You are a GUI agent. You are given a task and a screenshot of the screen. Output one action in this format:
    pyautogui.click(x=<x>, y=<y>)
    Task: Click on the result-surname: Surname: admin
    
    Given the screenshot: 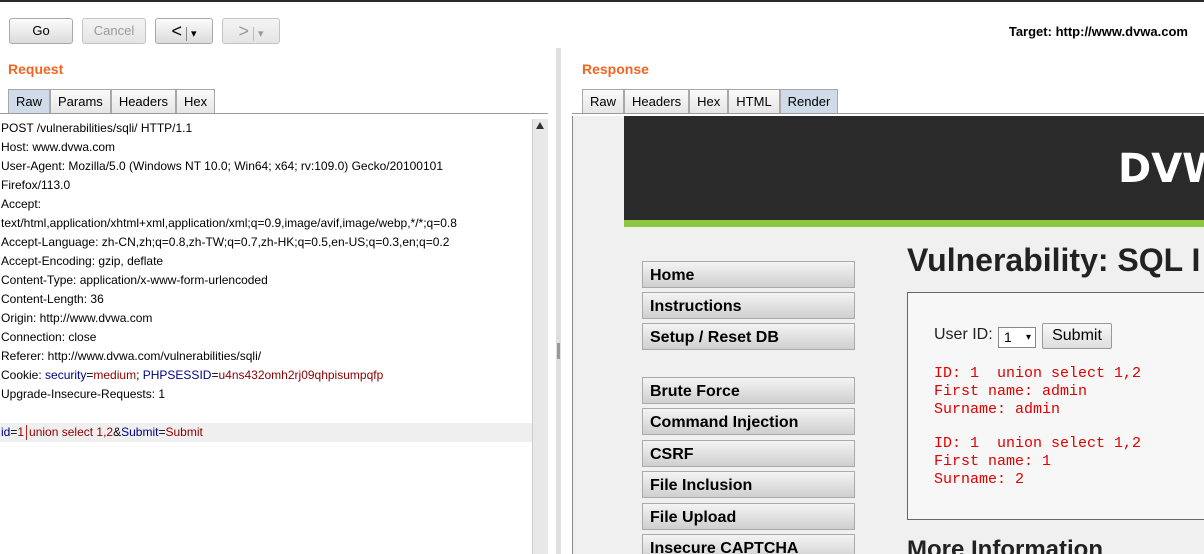 What is the action you would take?
    pyautogui.click(x=997, y=409)
    